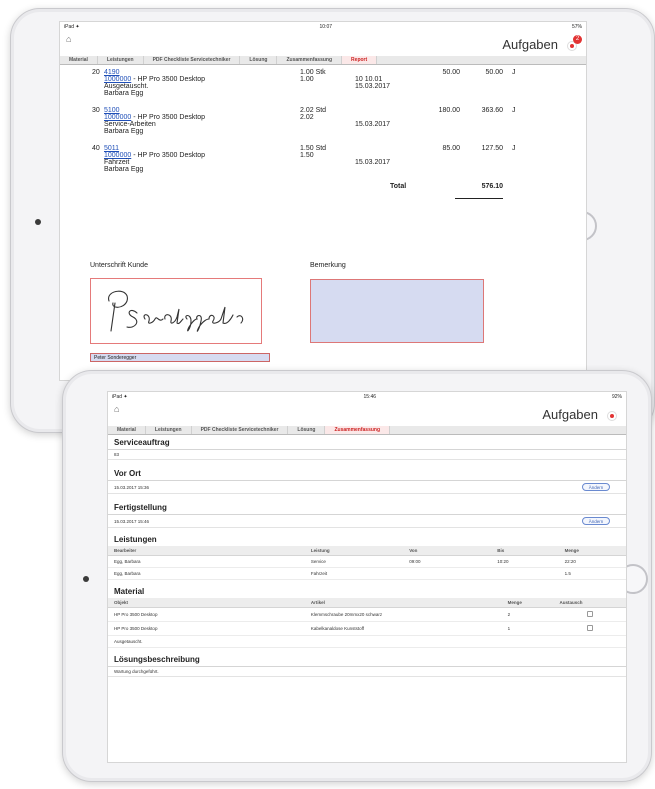 This screenshot has width=655, height=789. What do you see at coordinates (86, 579) in the screenshot?
I see `camera-icon` at bounding box center [86, 579].